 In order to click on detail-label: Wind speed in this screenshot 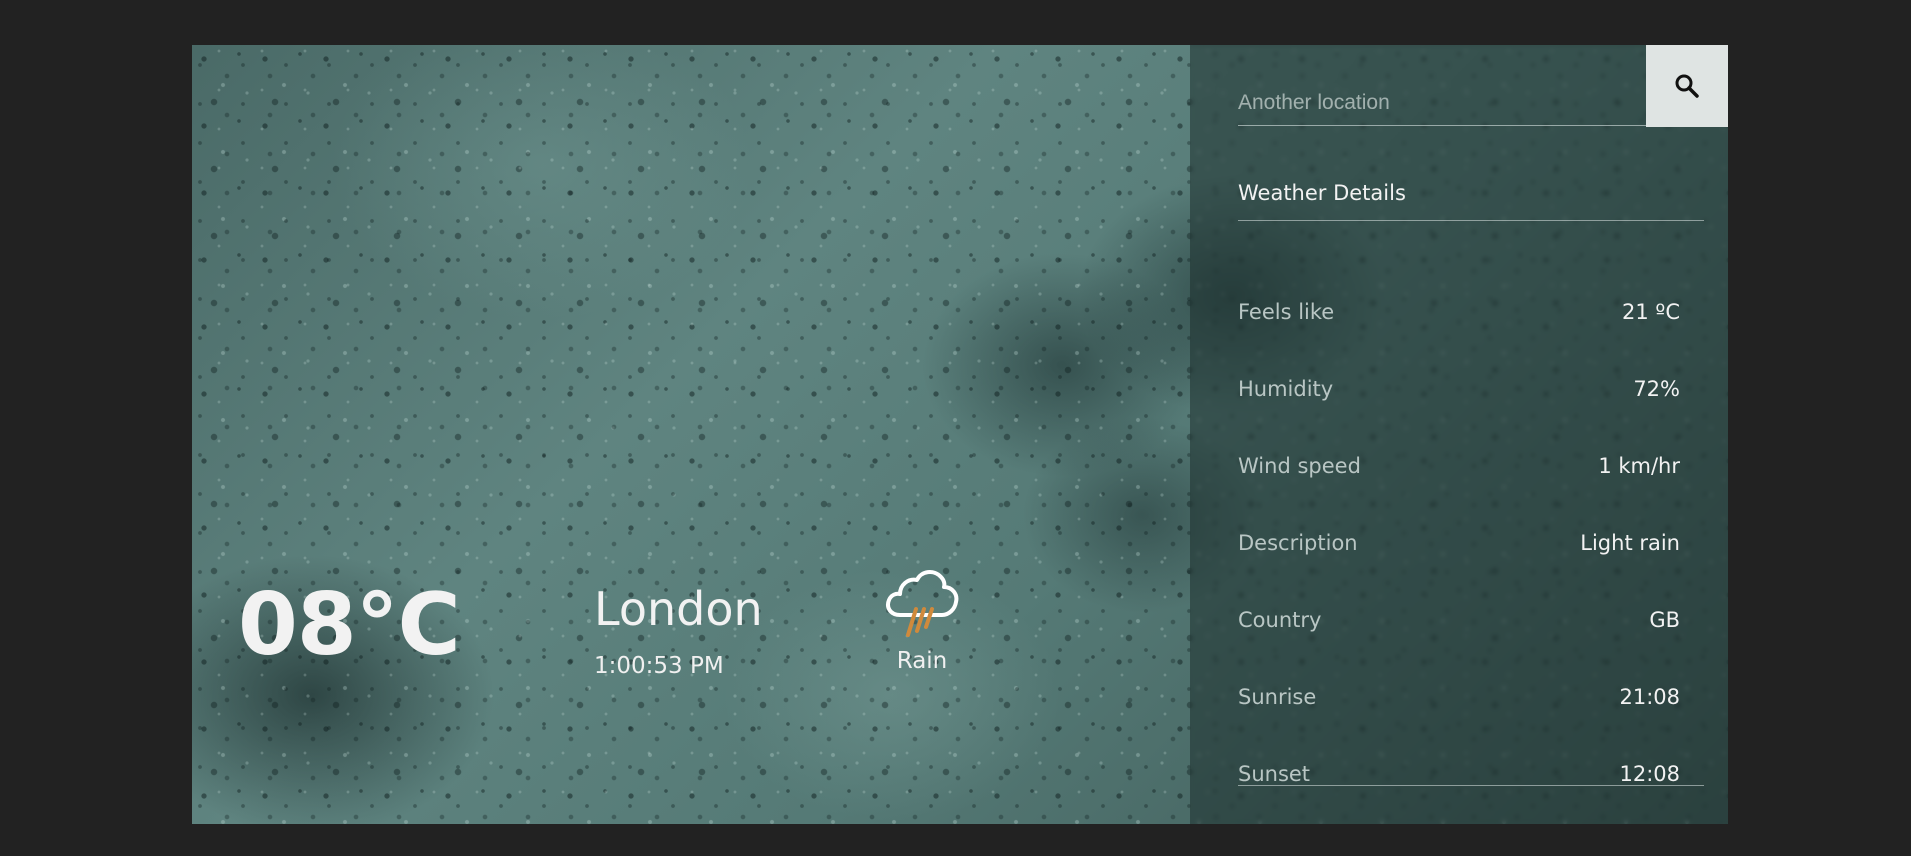, I will do `click(1299, 466)`.